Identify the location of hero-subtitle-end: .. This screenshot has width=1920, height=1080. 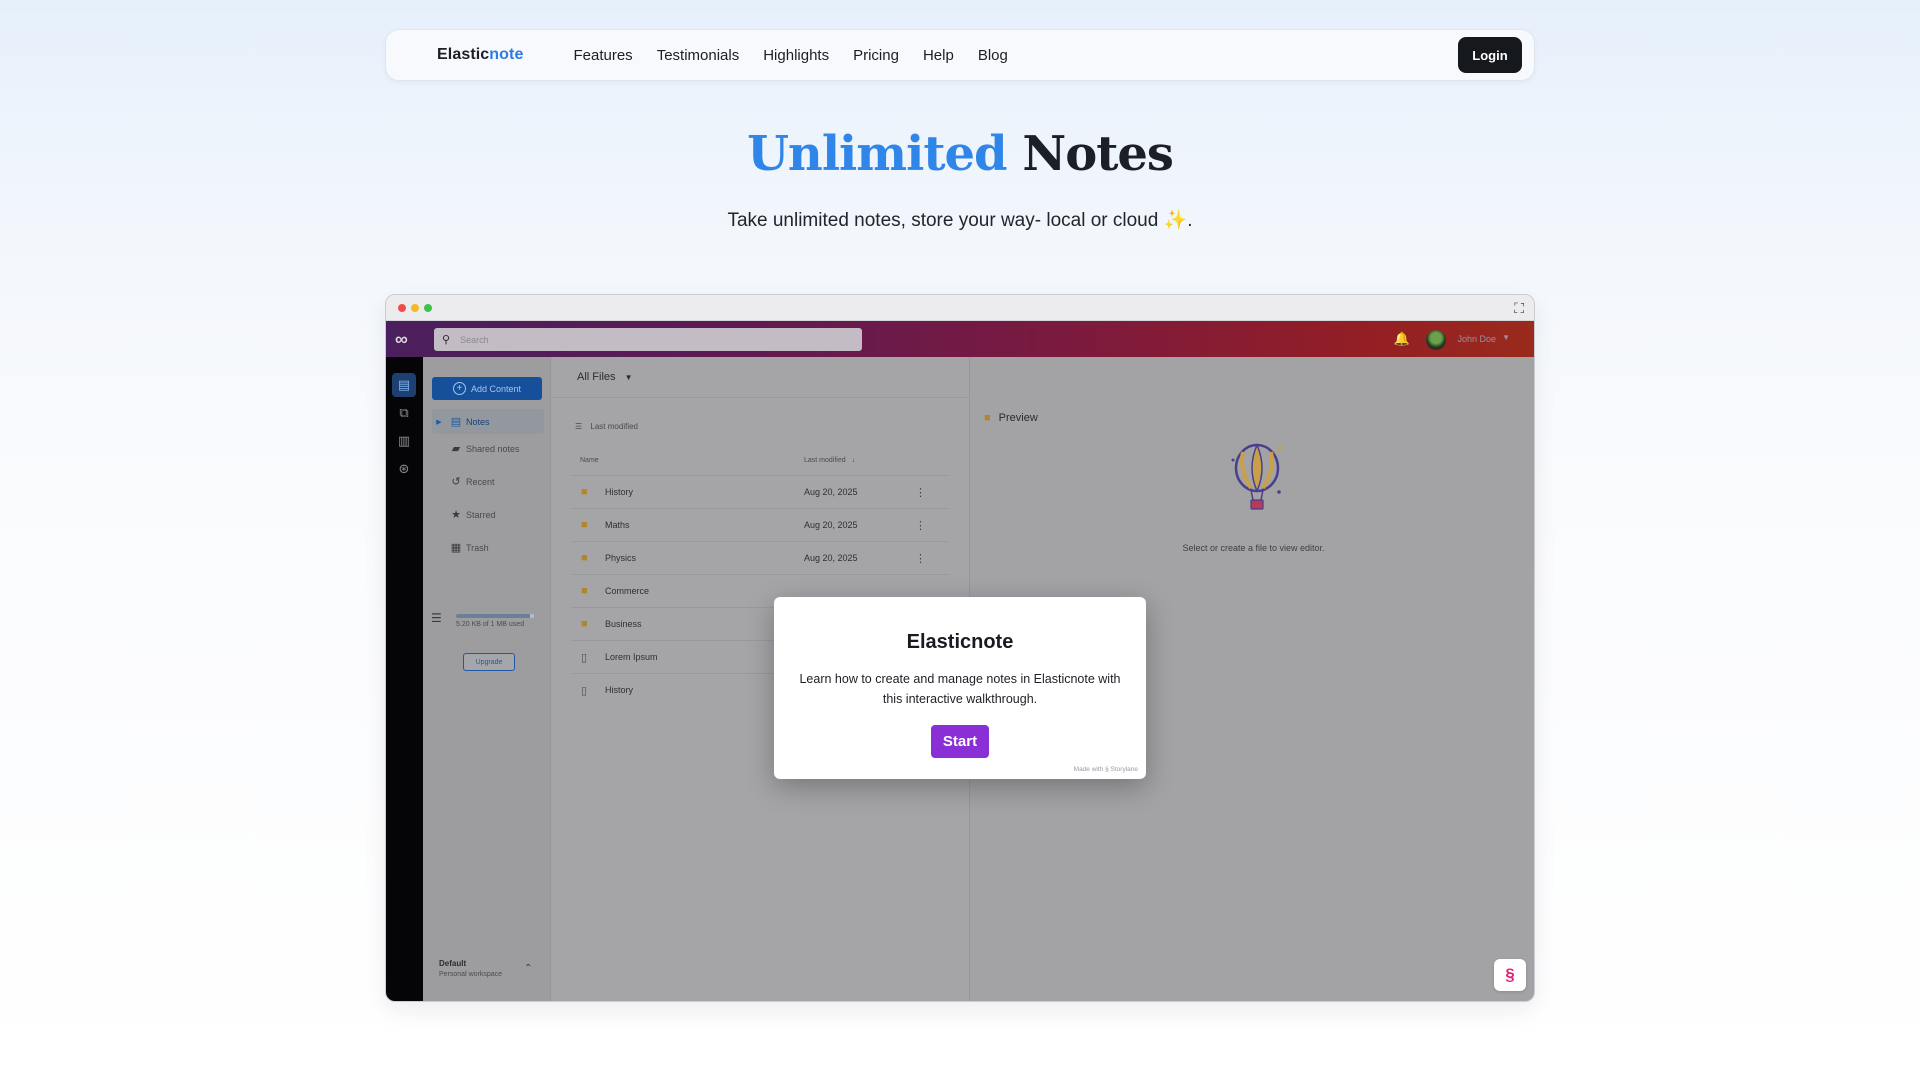
(1190, 220).